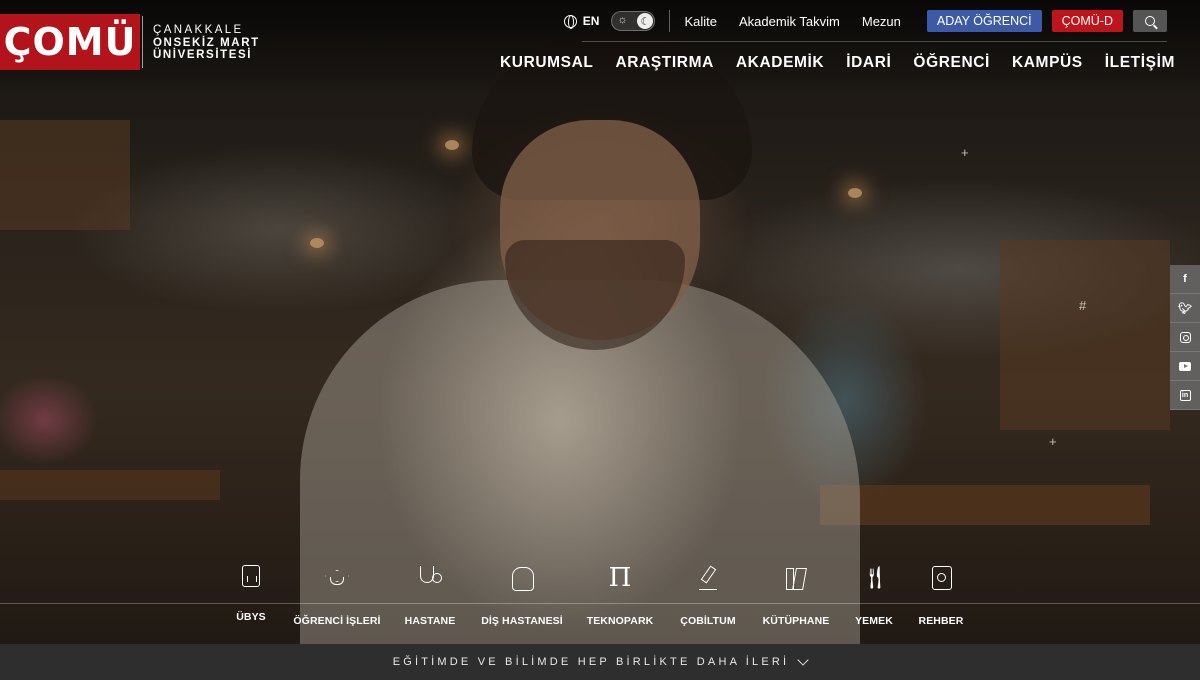  I want to click on linkedin-icon: in, so click(1185, 395).